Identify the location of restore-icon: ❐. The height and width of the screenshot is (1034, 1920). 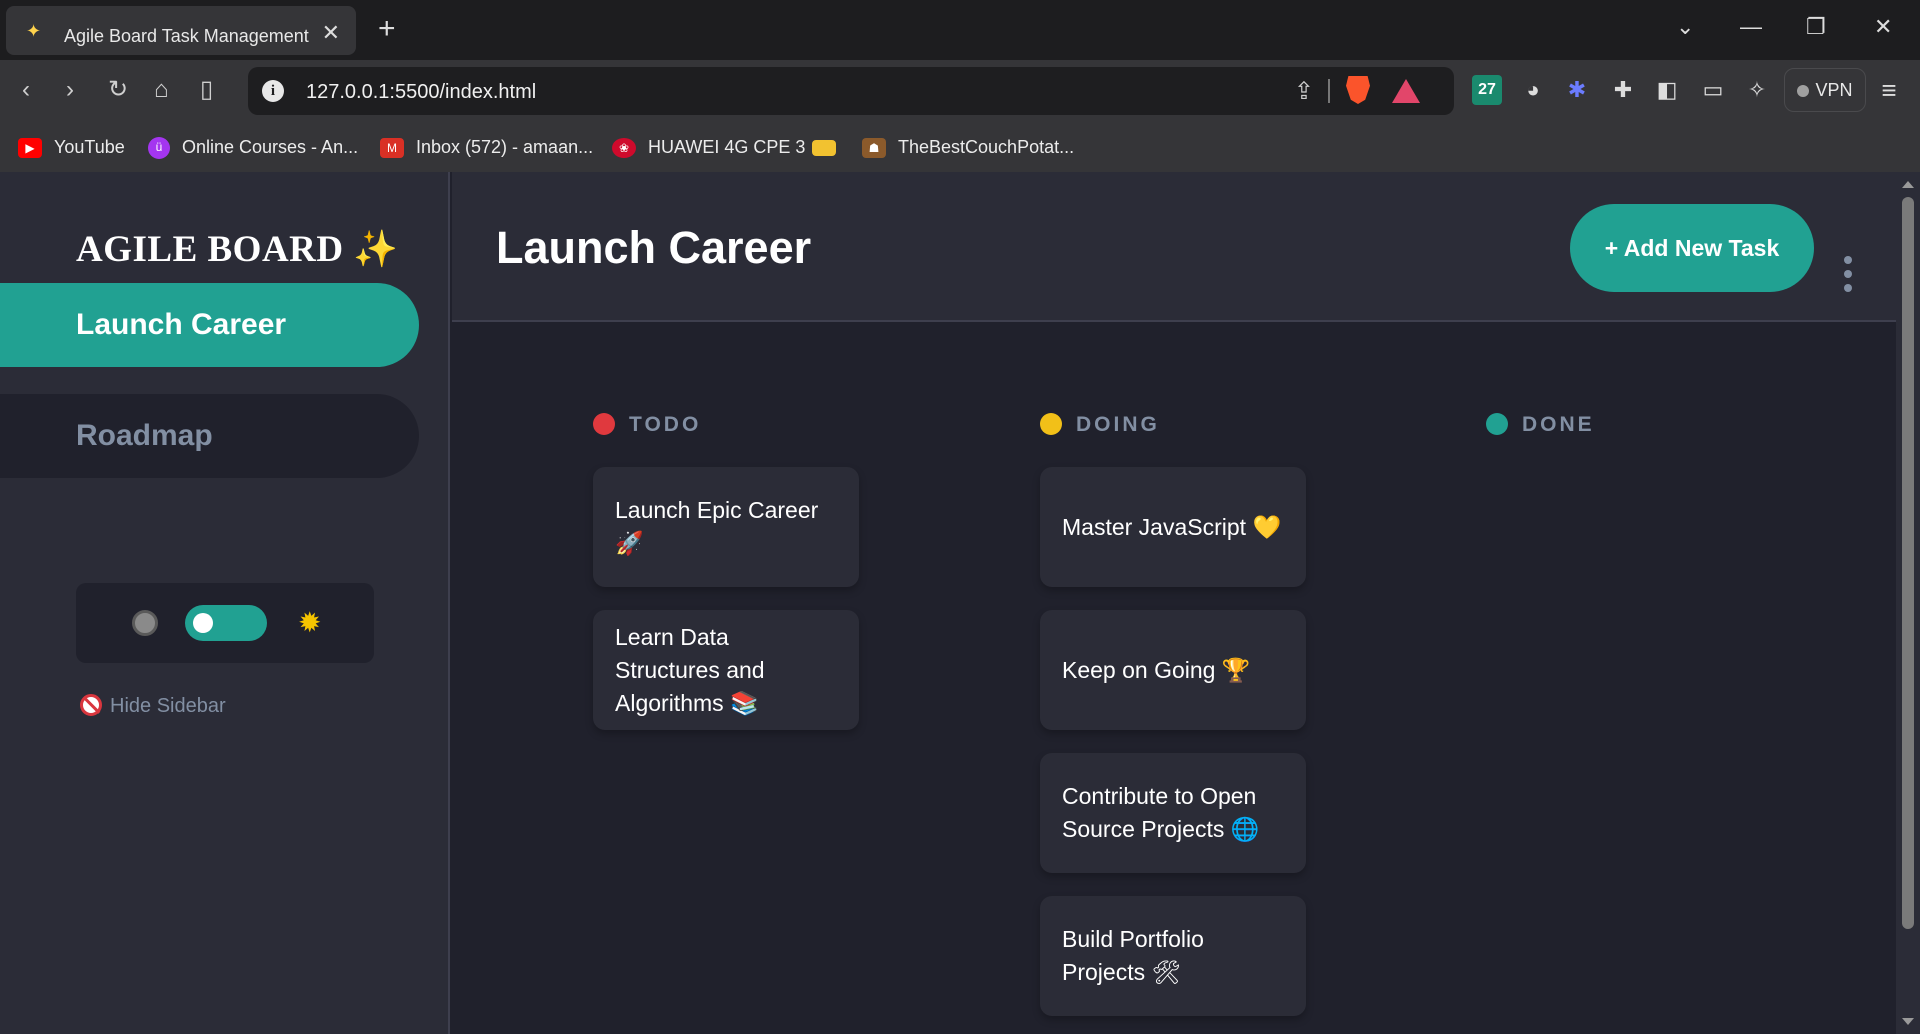
(1816, 27).